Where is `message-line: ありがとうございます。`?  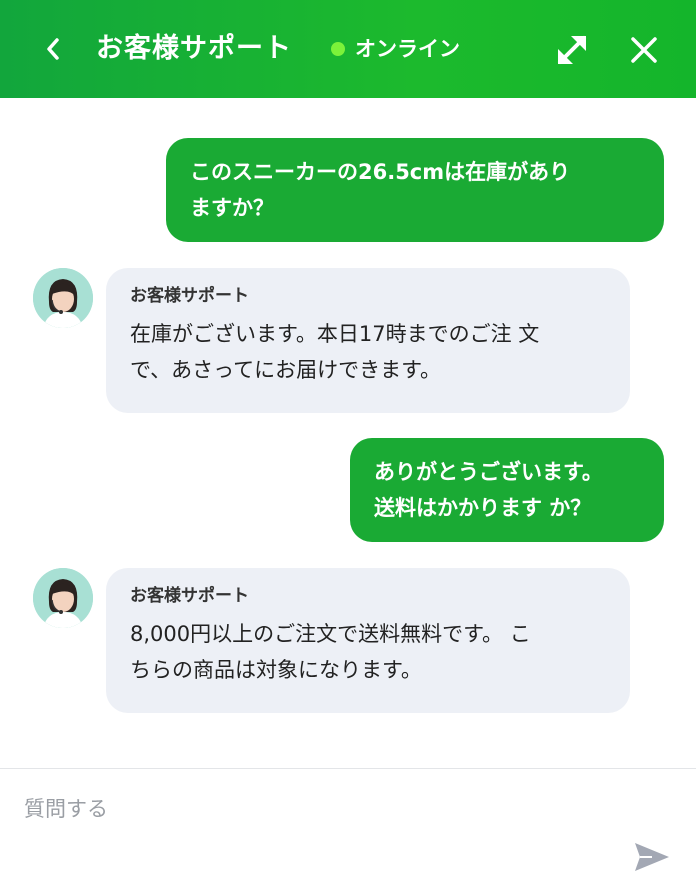
message-line: ありがとうございます。 is located at coordinates (488, 472).